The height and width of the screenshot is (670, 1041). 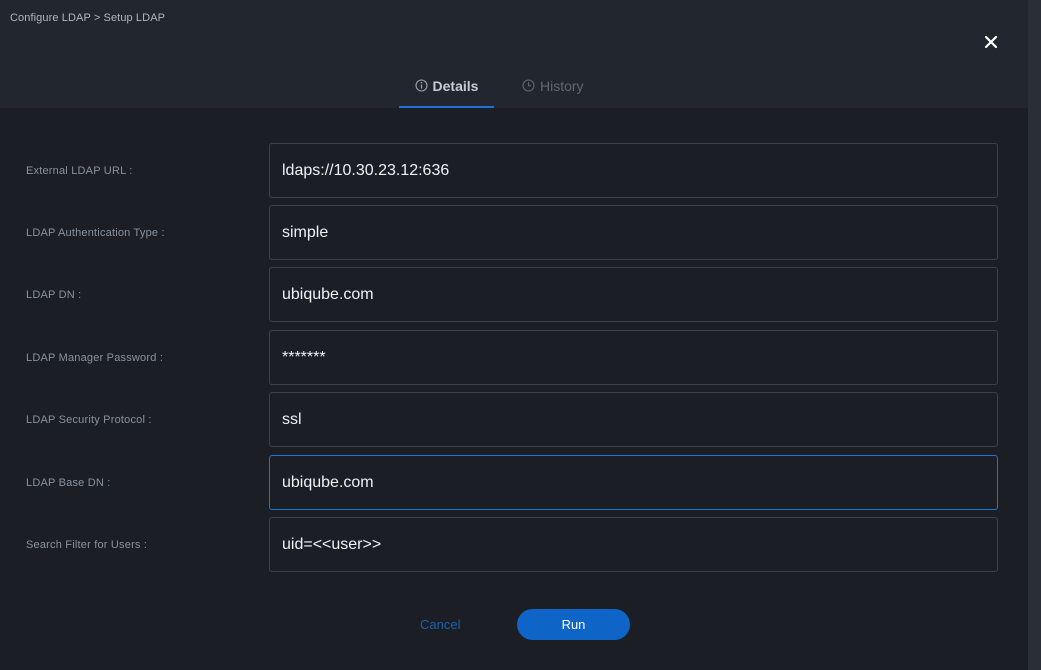 I want to click on breadcrumb: Configure LDAP > Setup LDAP, so click(x=88, y=18).